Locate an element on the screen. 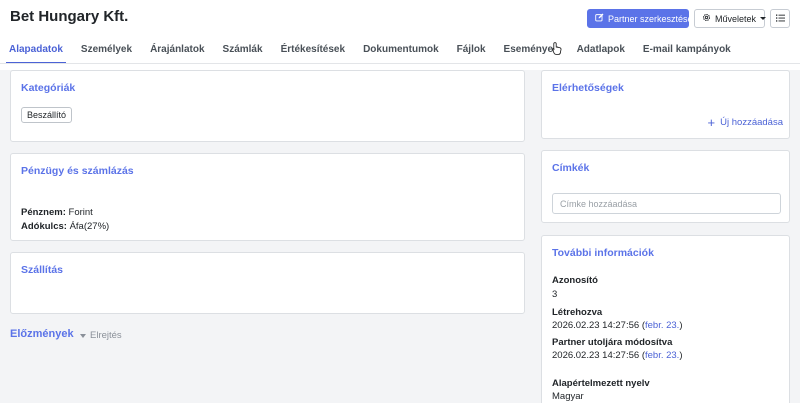 Image resolution: width=800 pixels, height=403 pixels. tags-card: Címkék is located at coordinates (665, 186).